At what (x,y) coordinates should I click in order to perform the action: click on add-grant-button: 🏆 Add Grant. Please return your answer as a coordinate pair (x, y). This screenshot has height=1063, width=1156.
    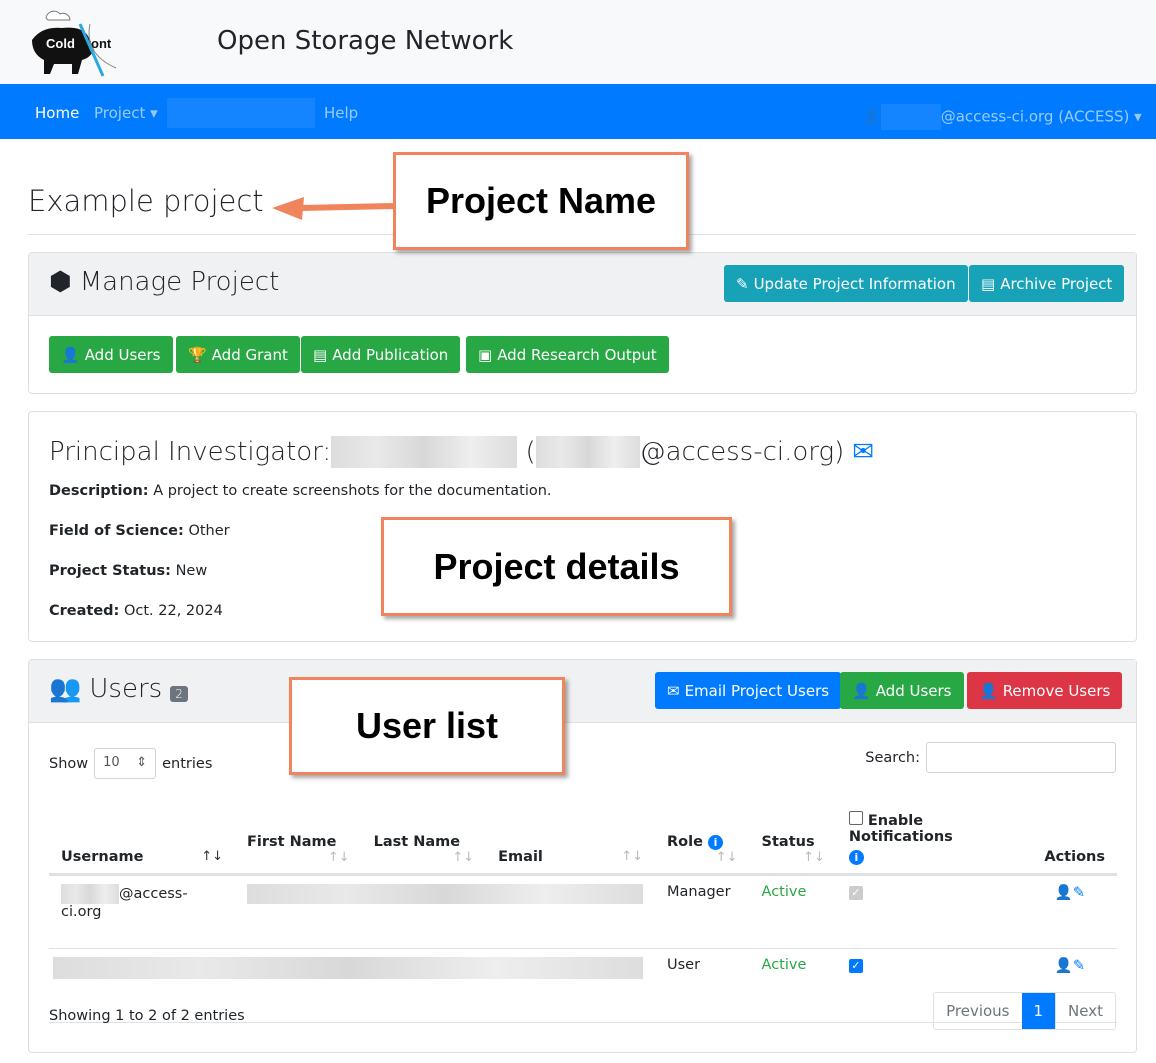
    Looking at the image, I should click on (238, 354).